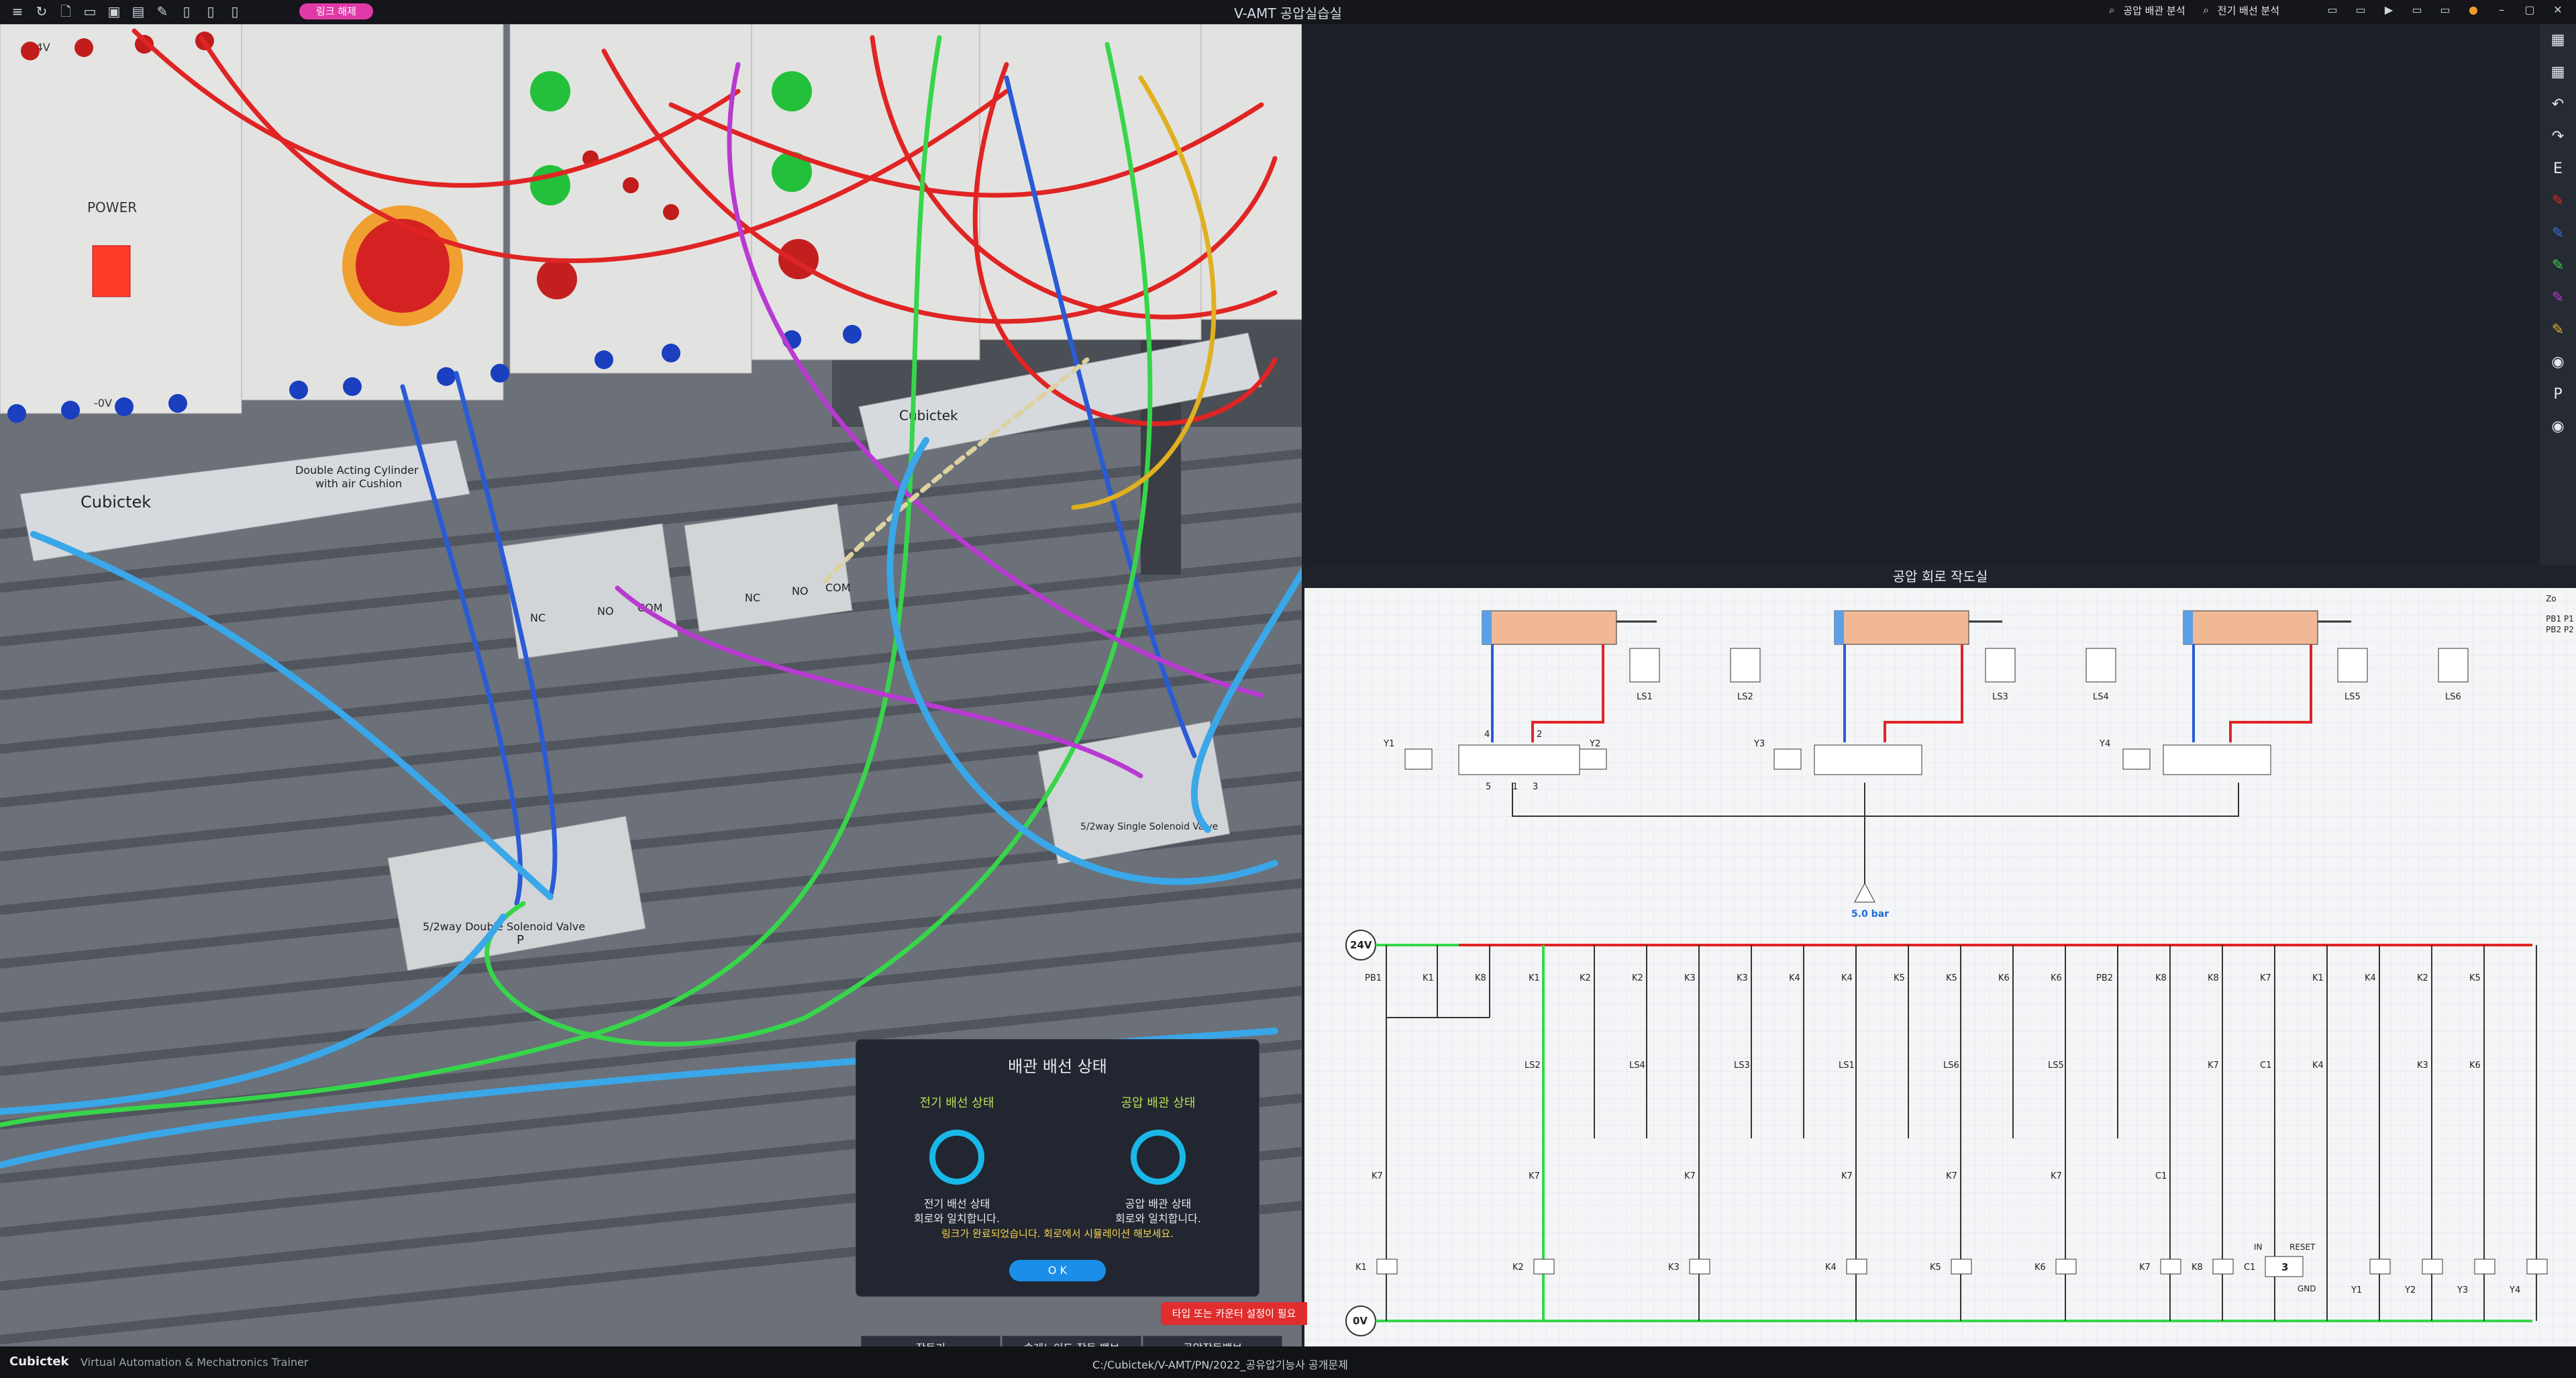  What do you see at coordinates (2558, 427) in the screenshot?
I see `eye2-icon: ◉` at bounding box center [2558, 427].